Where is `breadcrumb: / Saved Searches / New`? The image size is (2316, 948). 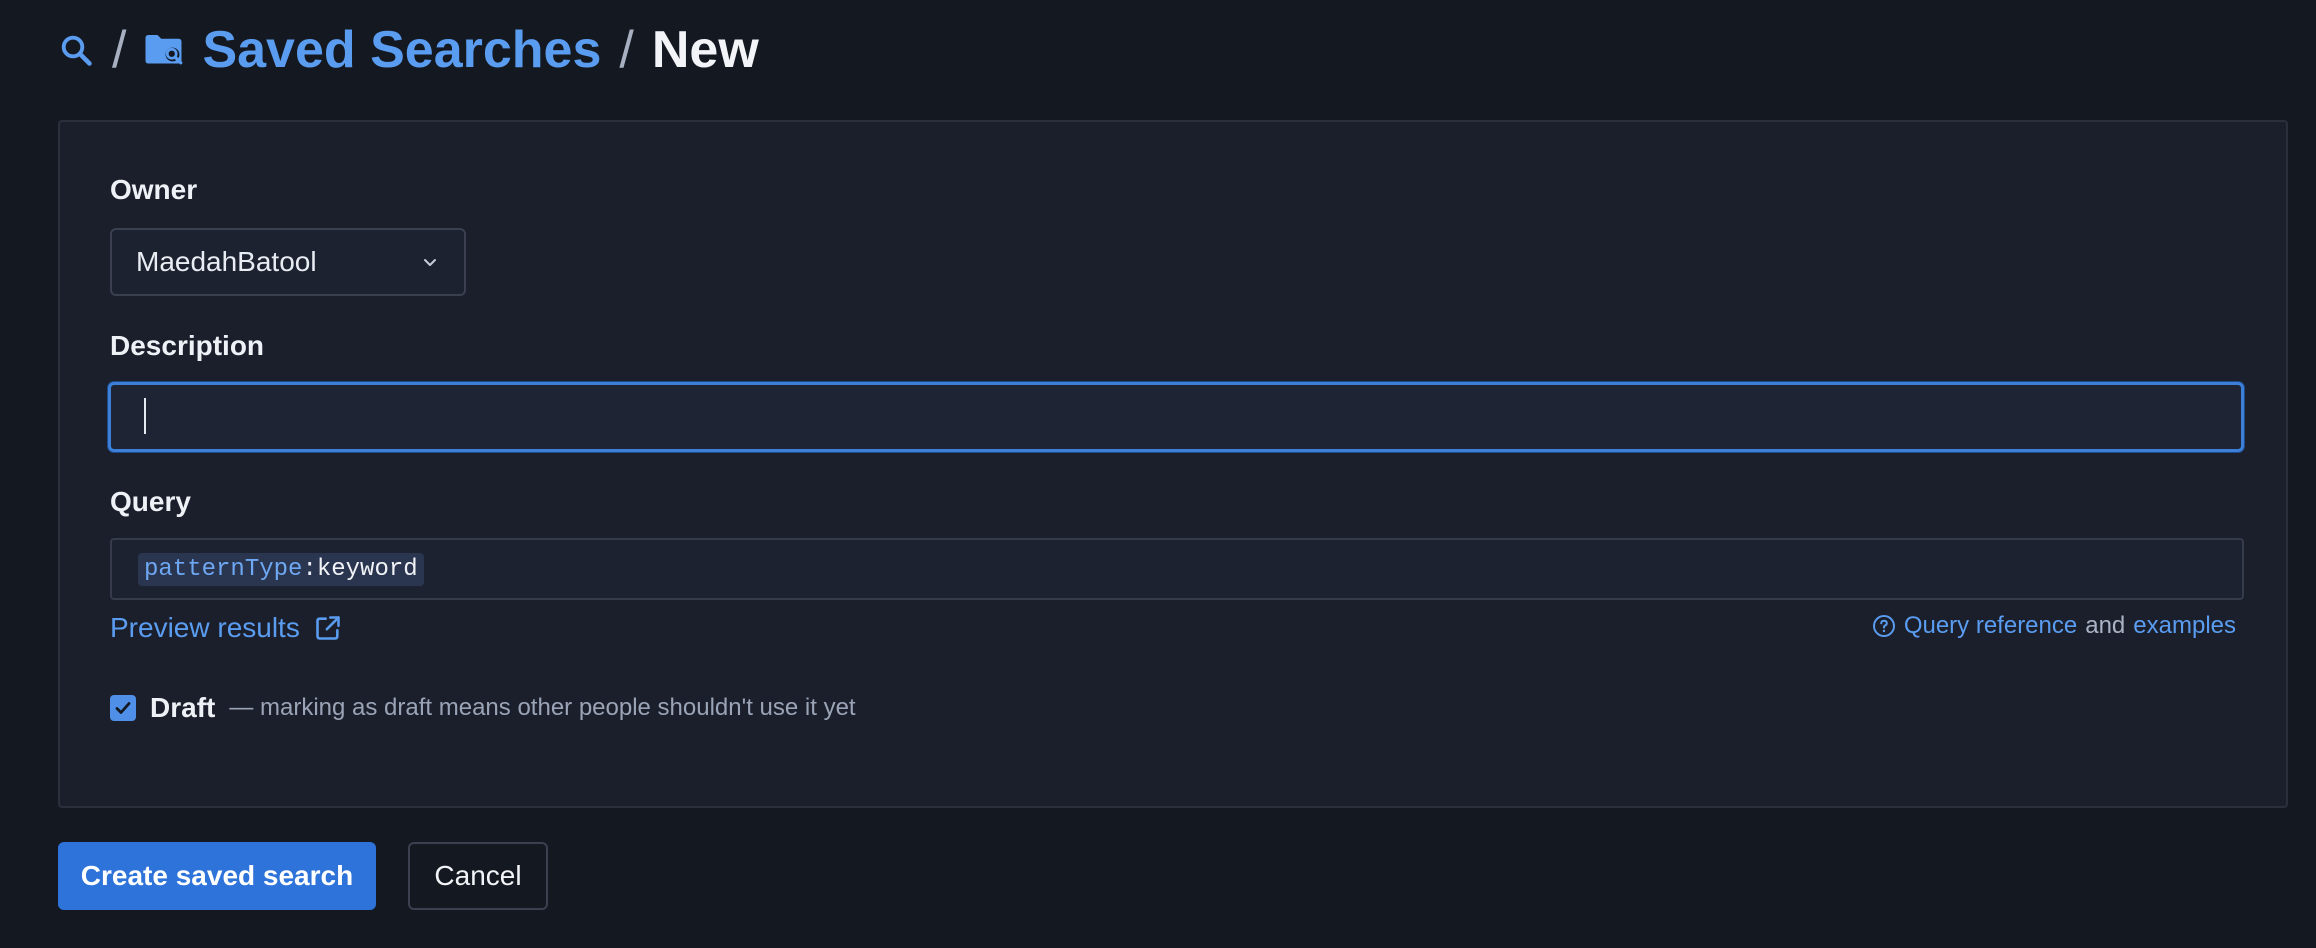 breadcrumb: / Saved Searches / New is located at coordinates (408, 50).